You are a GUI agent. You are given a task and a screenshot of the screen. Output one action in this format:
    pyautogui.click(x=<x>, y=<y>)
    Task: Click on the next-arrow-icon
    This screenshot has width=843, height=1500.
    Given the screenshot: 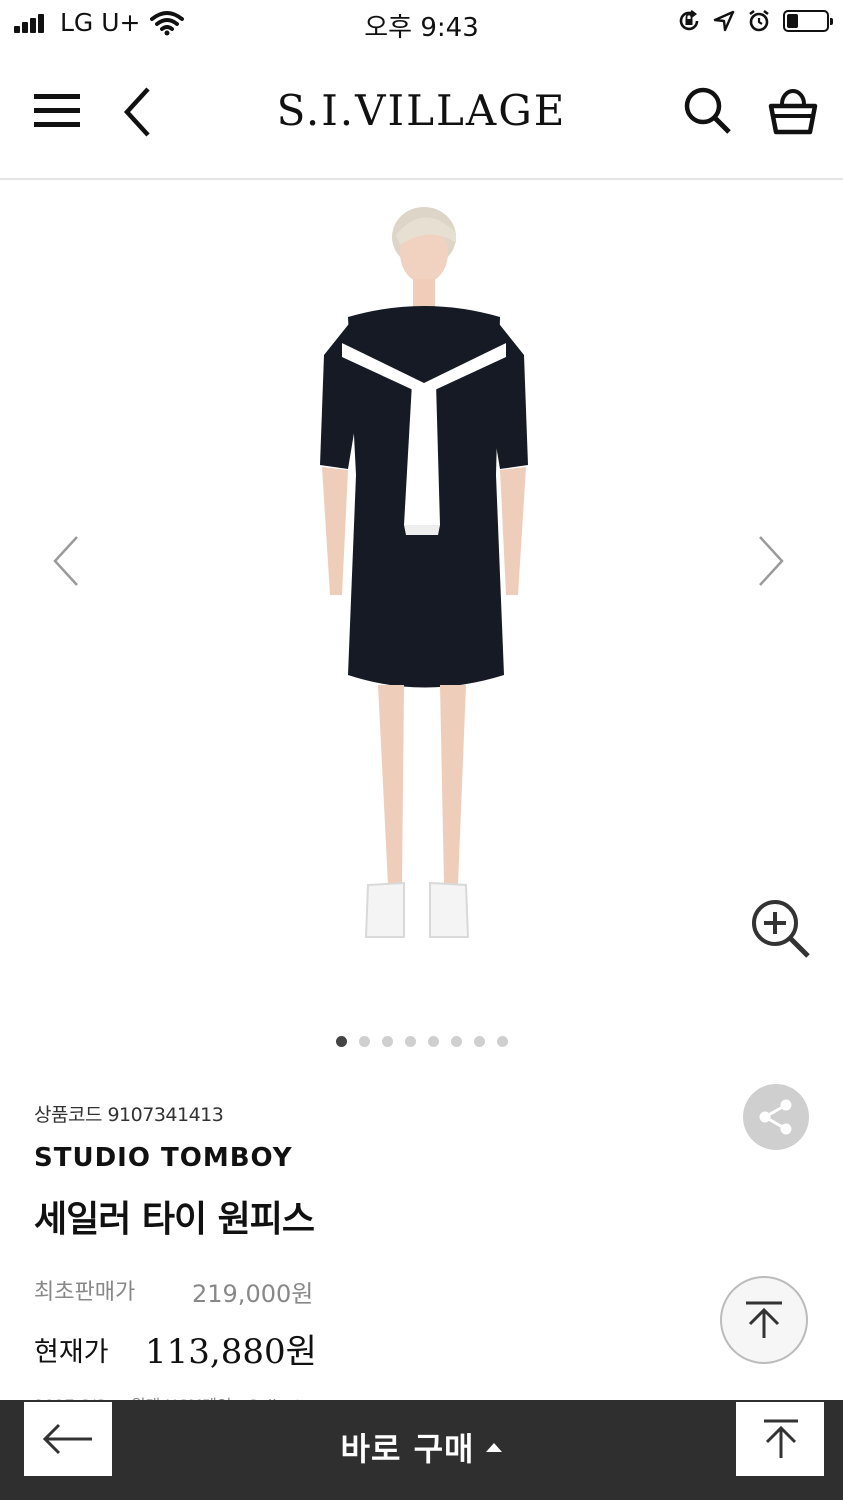 What is the action you would take?
    pyautogui.click(x=771, y=561)
    